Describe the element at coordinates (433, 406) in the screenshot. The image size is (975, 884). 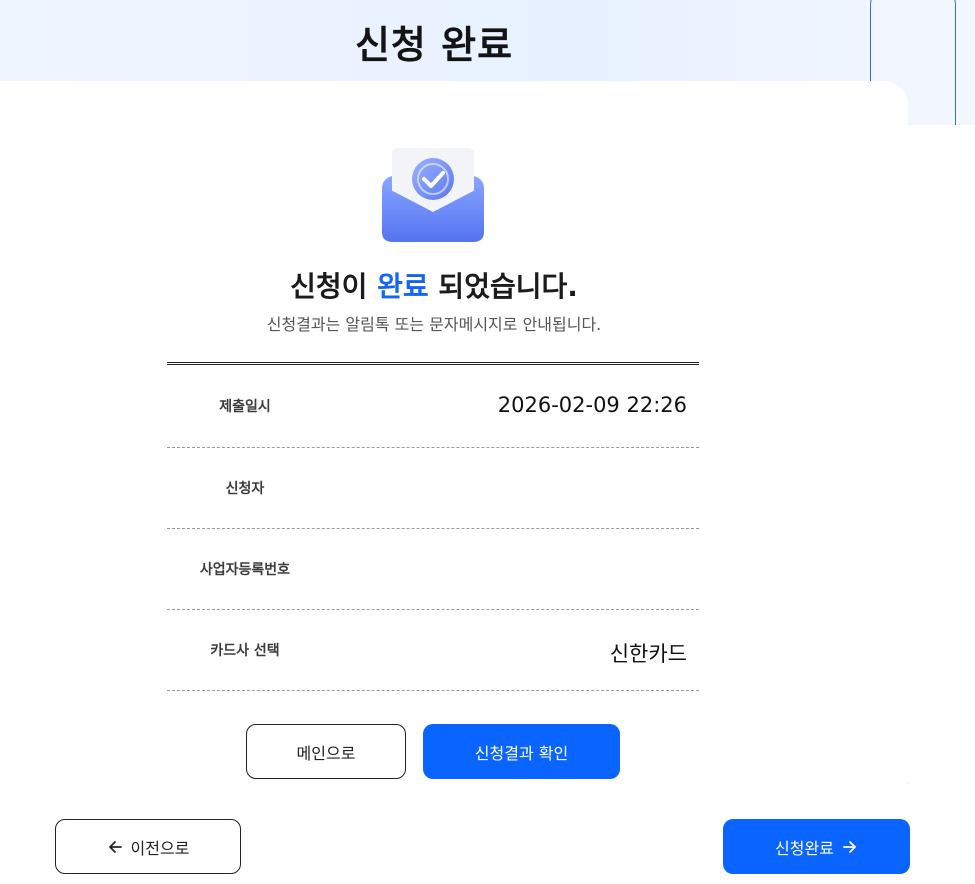
I see `info-row-submitted-at: 제출일시 2026-02-09 22:26` at that location.